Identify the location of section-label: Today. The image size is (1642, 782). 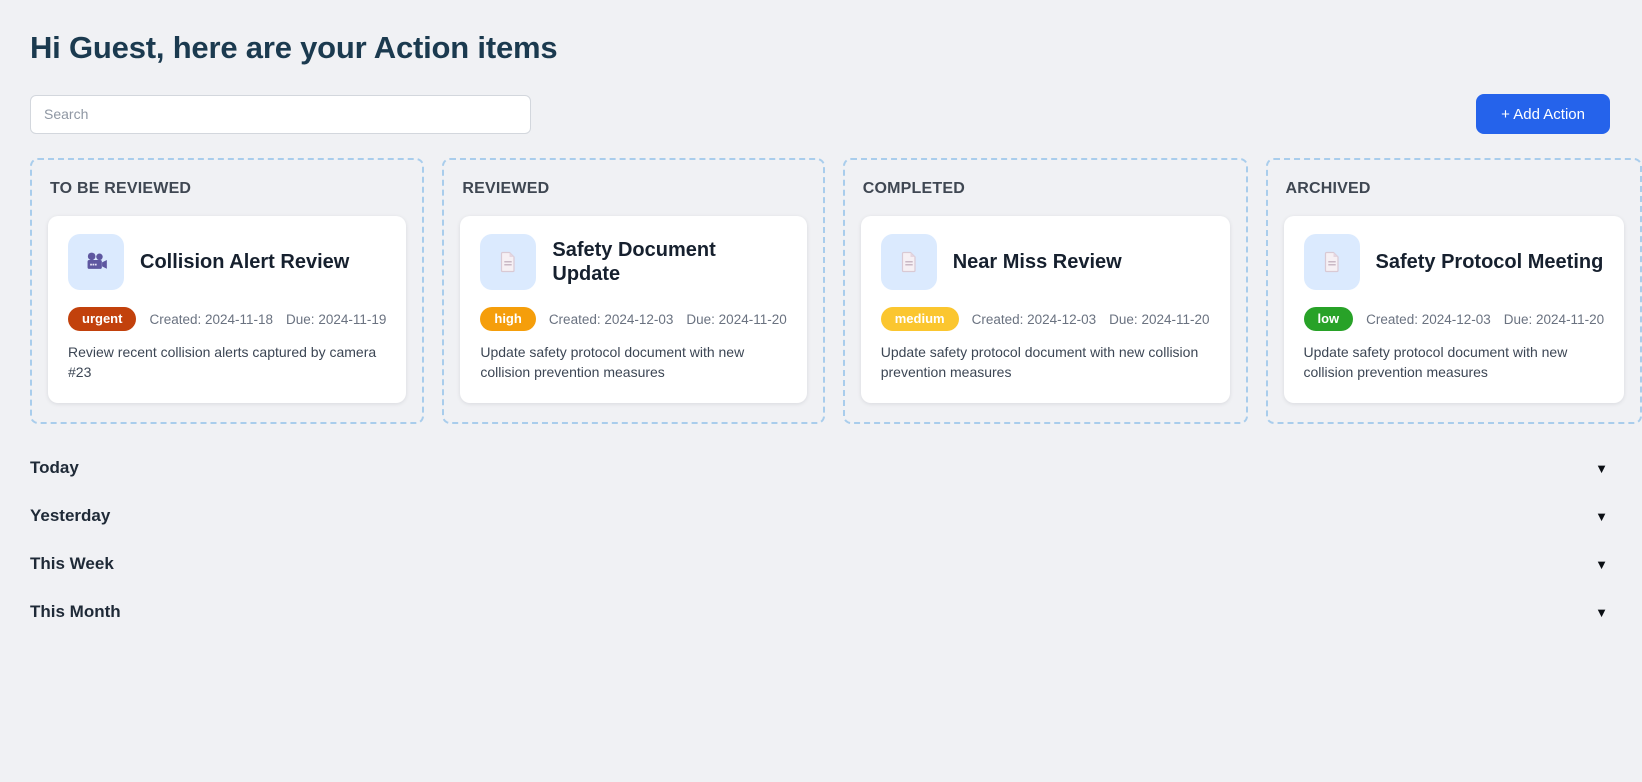
(54, 467).